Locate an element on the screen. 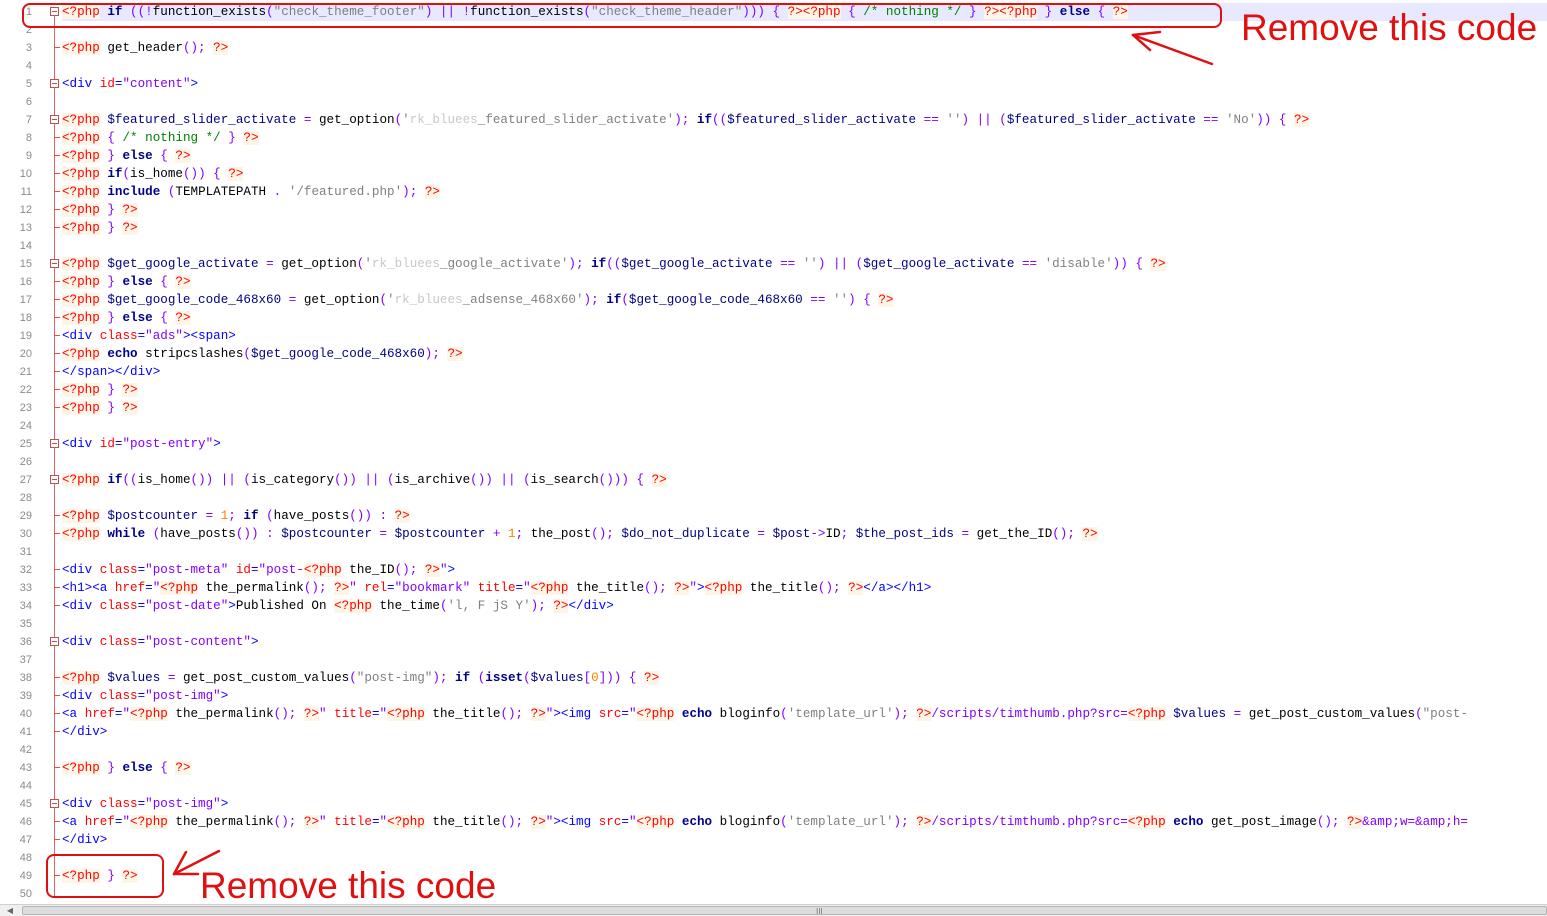  arrow-bottom-icon is located at coordinates (196, 862).